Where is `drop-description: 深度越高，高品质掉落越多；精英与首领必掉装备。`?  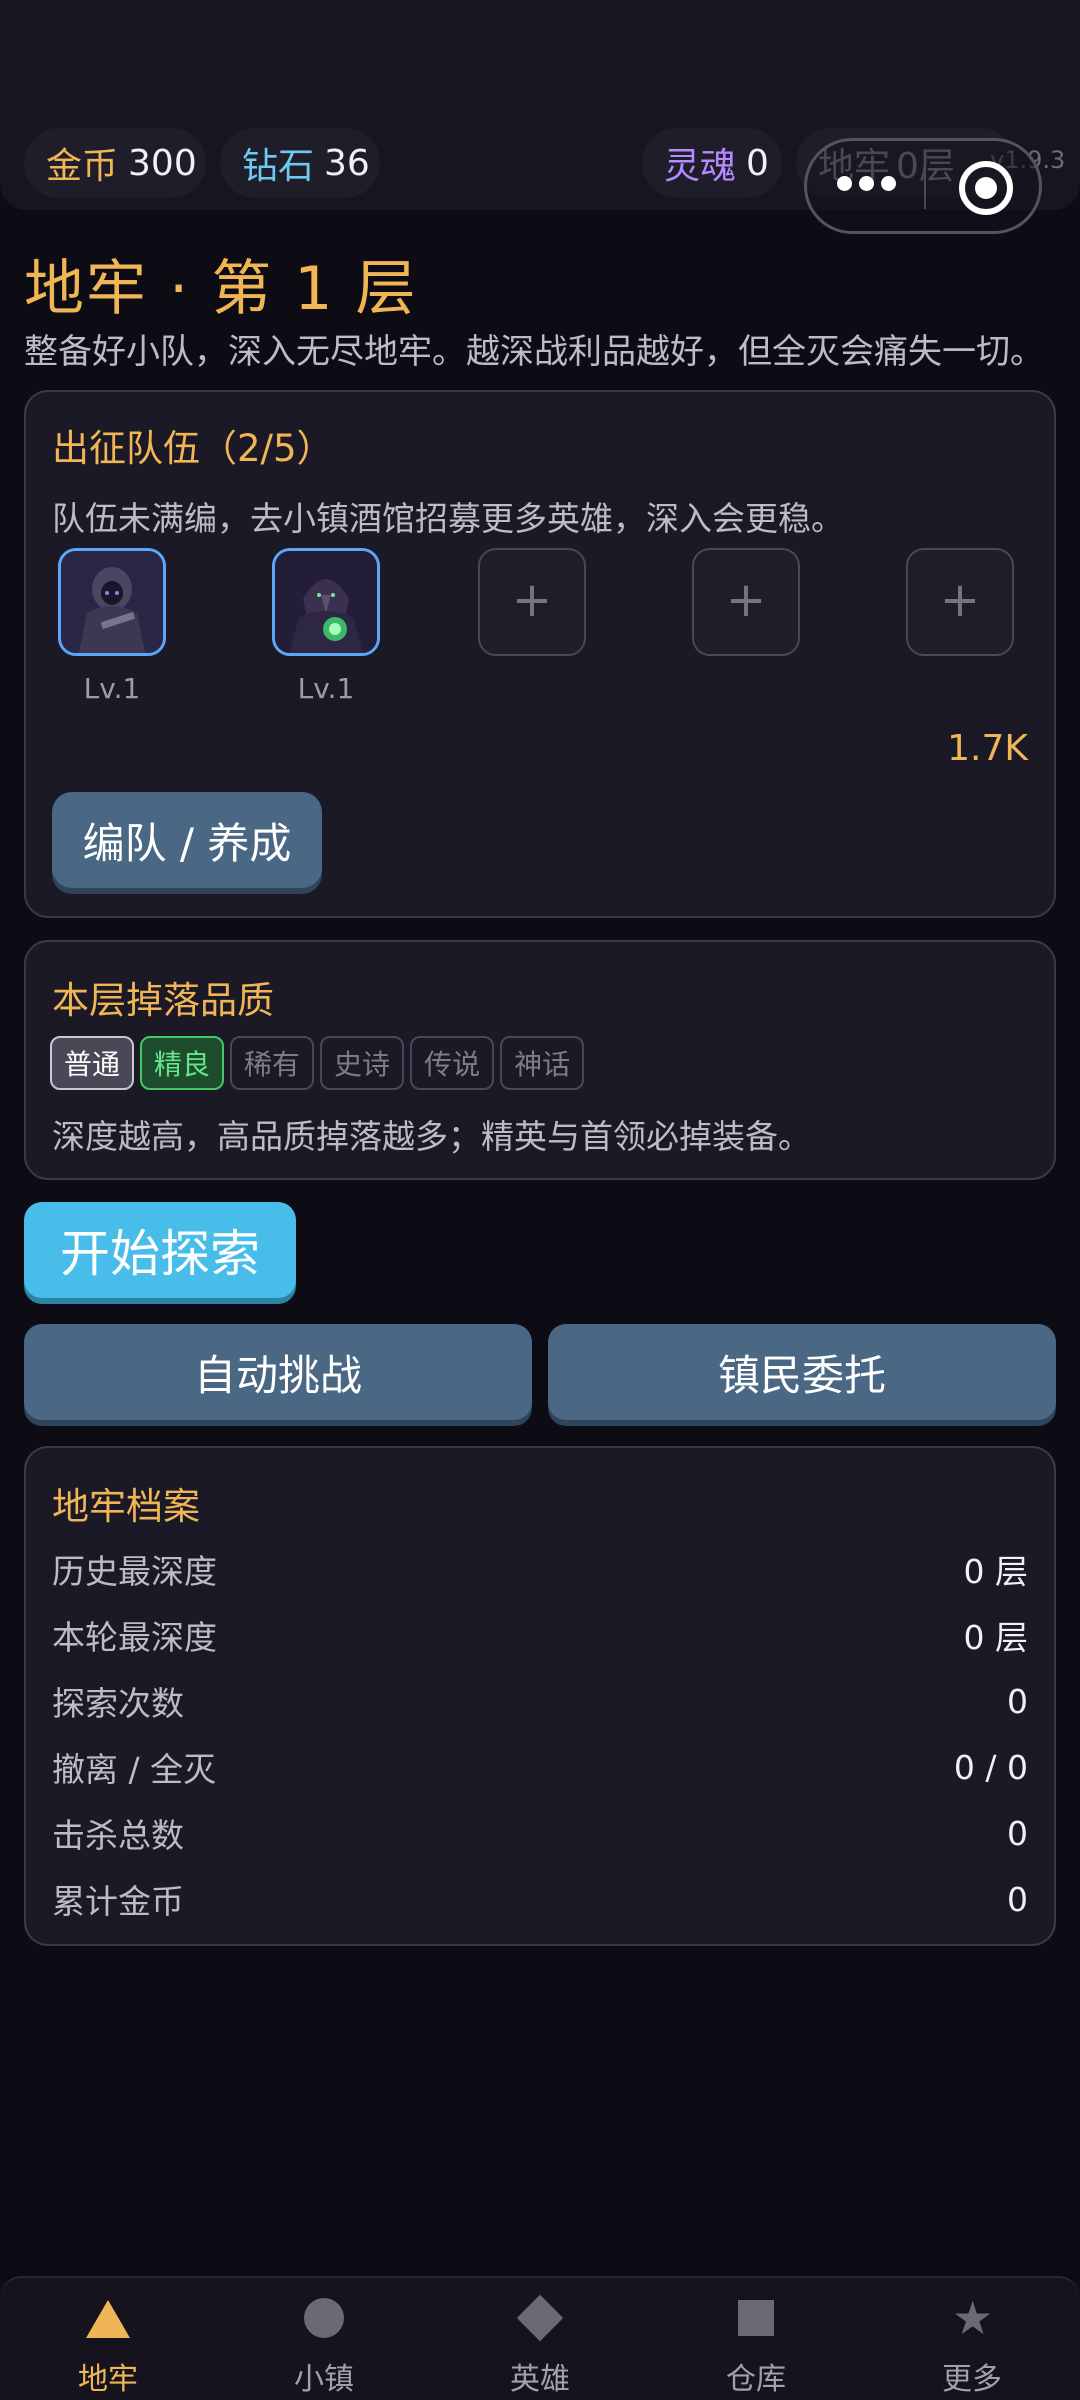 drop-description: 深度越高，高品质掉落越多；精英与首领必掉装备。 is located at coordinates (431, 1136).